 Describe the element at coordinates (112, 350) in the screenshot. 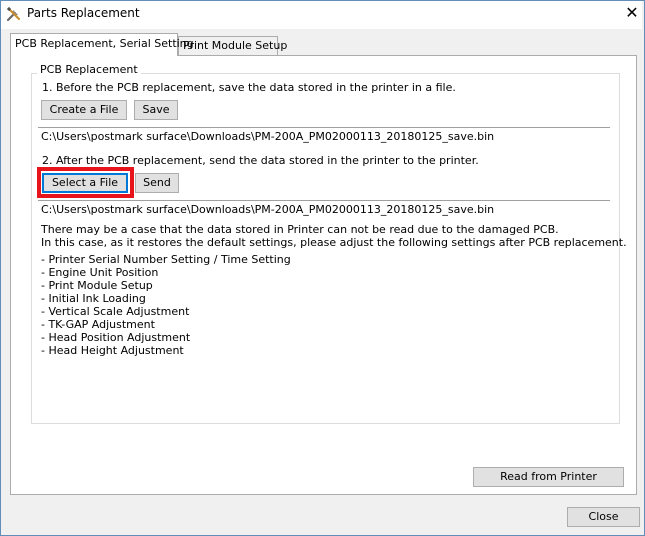

I see `settings-list-item: - Head Height Adjustment` at that location.